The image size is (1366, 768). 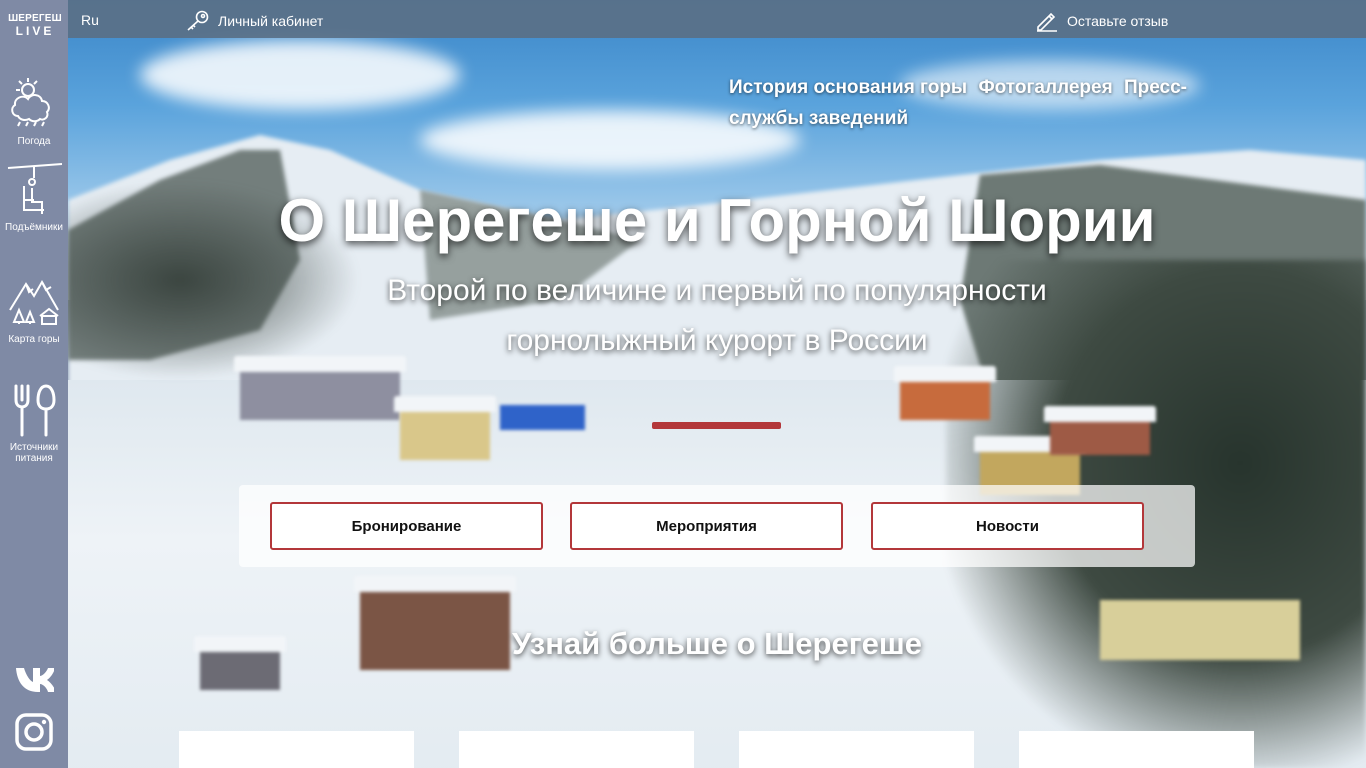 What do you see at coordinates (406, 526) in the screenshot?
I see `booking-button: Бронирование` at bounding box center [406, 526].